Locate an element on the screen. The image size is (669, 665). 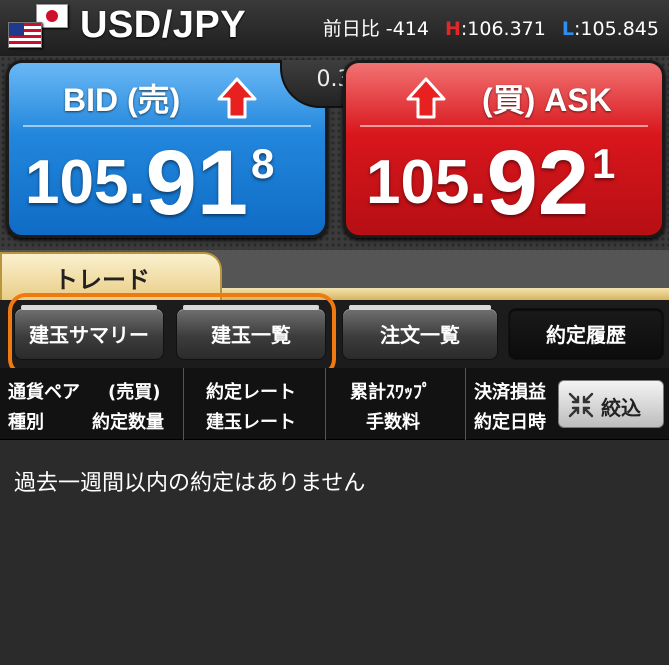
bid-button: BID (売) 105.918 is located at coordinates (167, 149).